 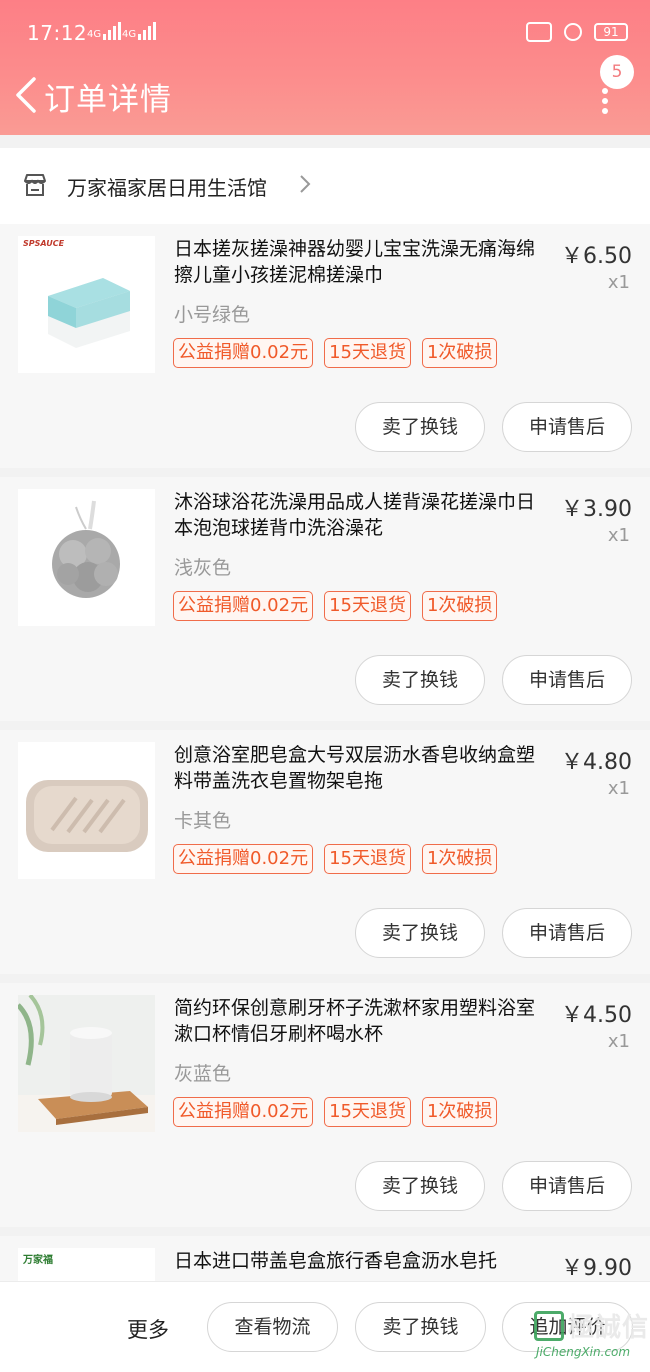 What do you see at coordinates (609, 1328) in the screenshot?
I see `watermark-text: 極誠信` at bounding box center [609, 1328].